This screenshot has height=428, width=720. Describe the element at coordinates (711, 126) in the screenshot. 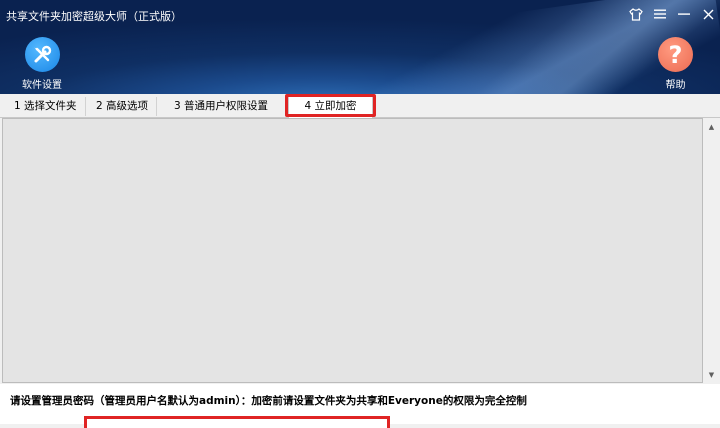

I see `scroll-up-icon: ▲` at that location.